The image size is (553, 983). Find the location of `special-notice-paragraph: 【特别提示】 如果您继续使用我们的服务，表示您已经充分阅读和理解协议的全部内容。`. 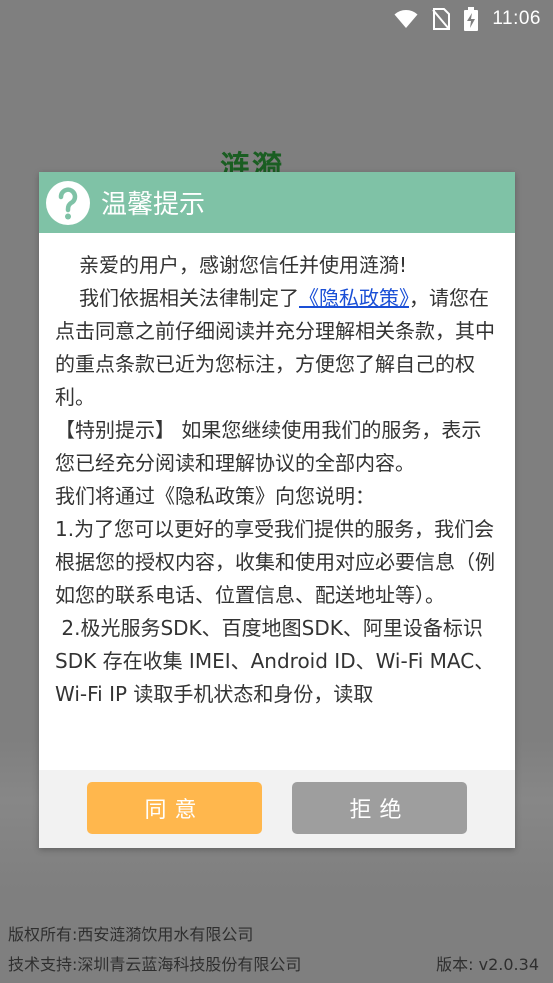

special-notice-paragraph: 【特别提示】 如果您继续使用我们的服务，表示您已经充分阅读和理解协议的全部内容。 is located at coordinates (268, 446).